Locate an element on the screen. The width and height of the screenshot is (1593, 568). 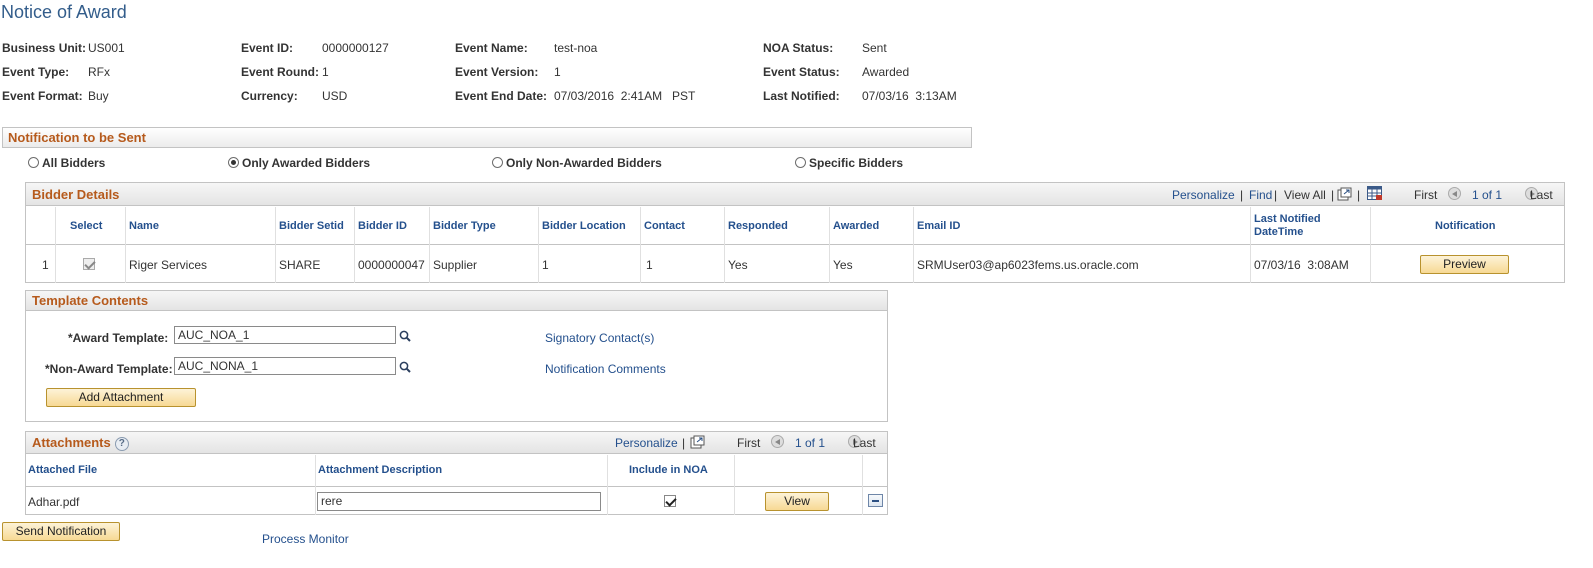
col-last-notified-line2: DateTime is located at coordinates (1279, 232).